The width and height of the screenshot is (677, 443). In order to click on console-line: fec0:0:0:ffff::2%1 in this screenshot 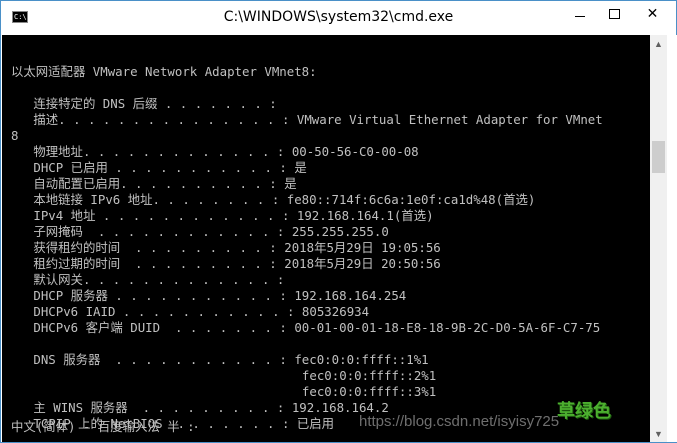, I will do `click(224, 375)`.